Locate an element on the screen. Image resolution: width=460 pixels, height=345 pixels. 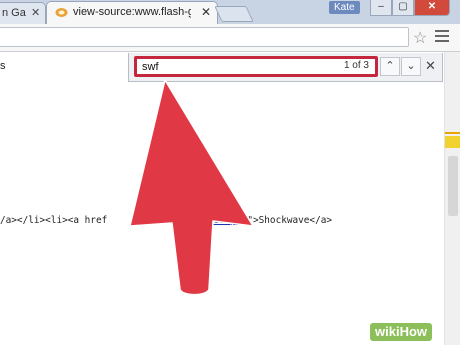
source-link: e-games.php is located at coordinates (216, 220).